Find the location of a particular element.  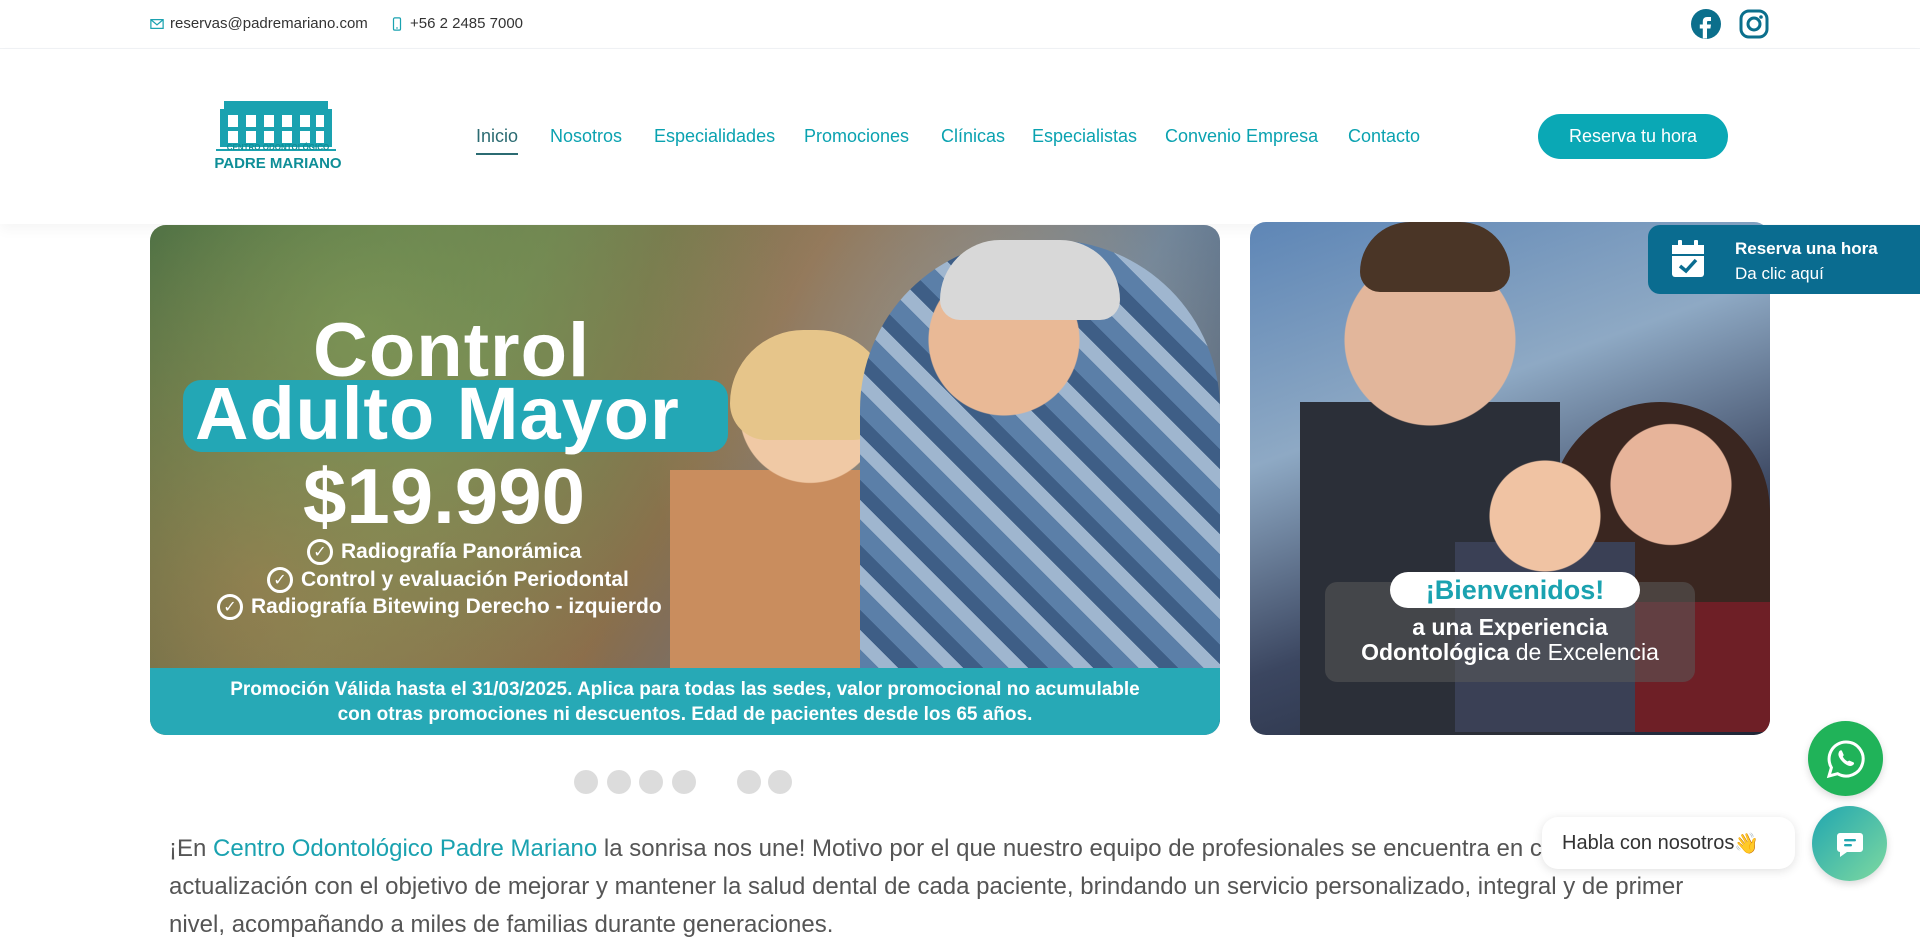

chat-invite-bubble: Habla con nosotros 👋 is located at coordinates (1668, 843).